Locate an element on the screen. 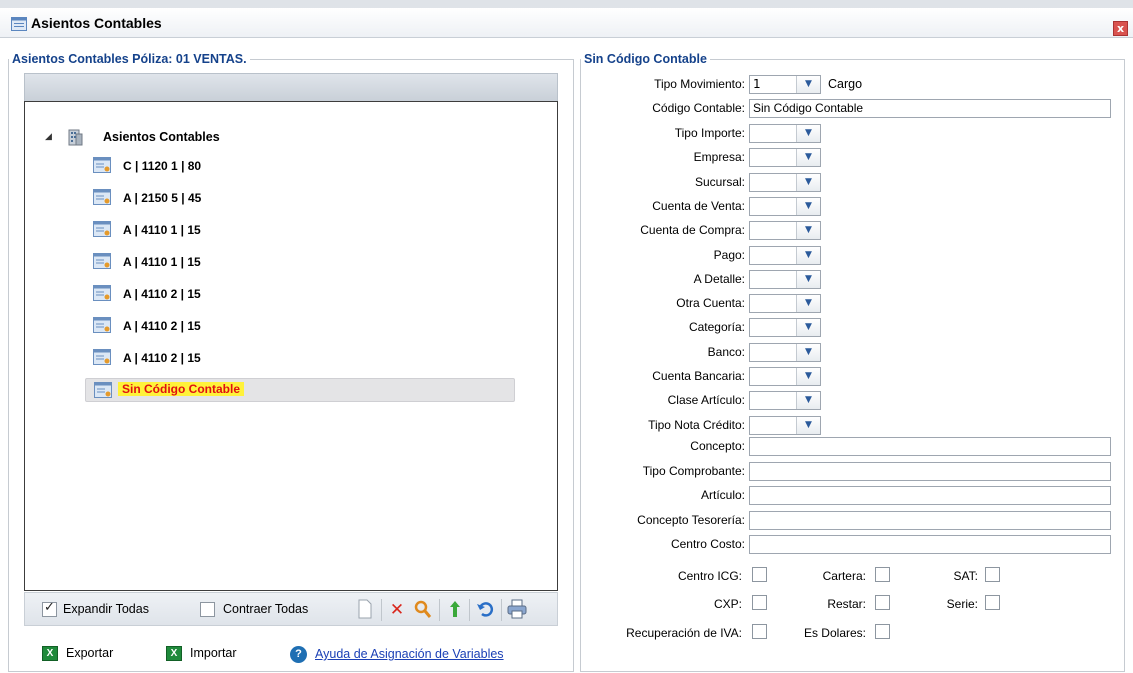 Image resolution: width=1133 pixels, height=673 pixels. text-field-label: Artículo: is located at coordinates (722, 495).